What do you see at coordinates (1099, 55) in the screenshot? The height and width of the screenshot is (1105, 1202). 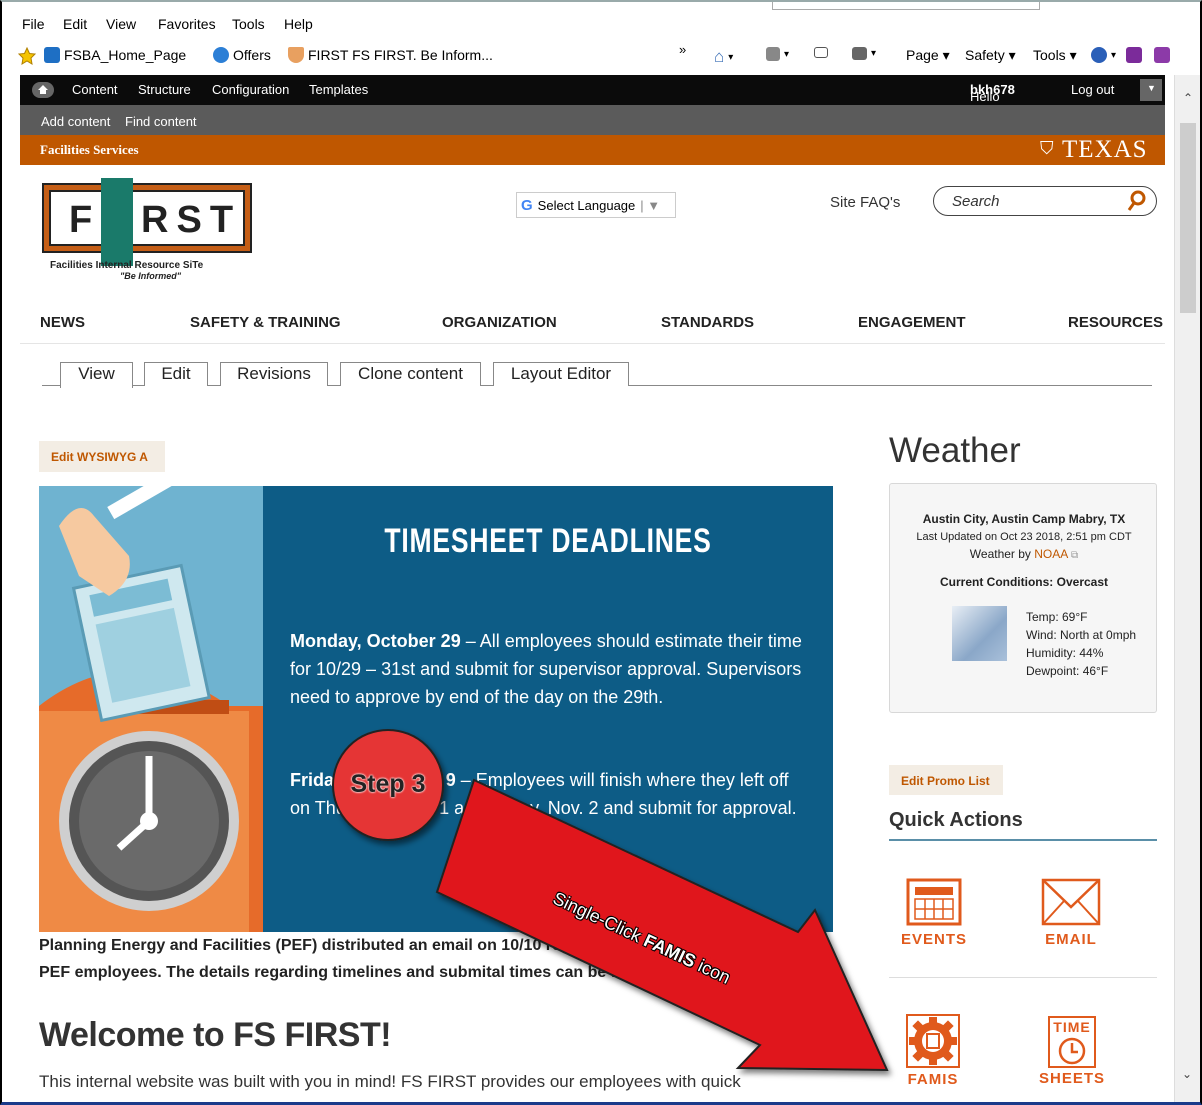 I see `help-icon` at bounding box center [1099, 55].